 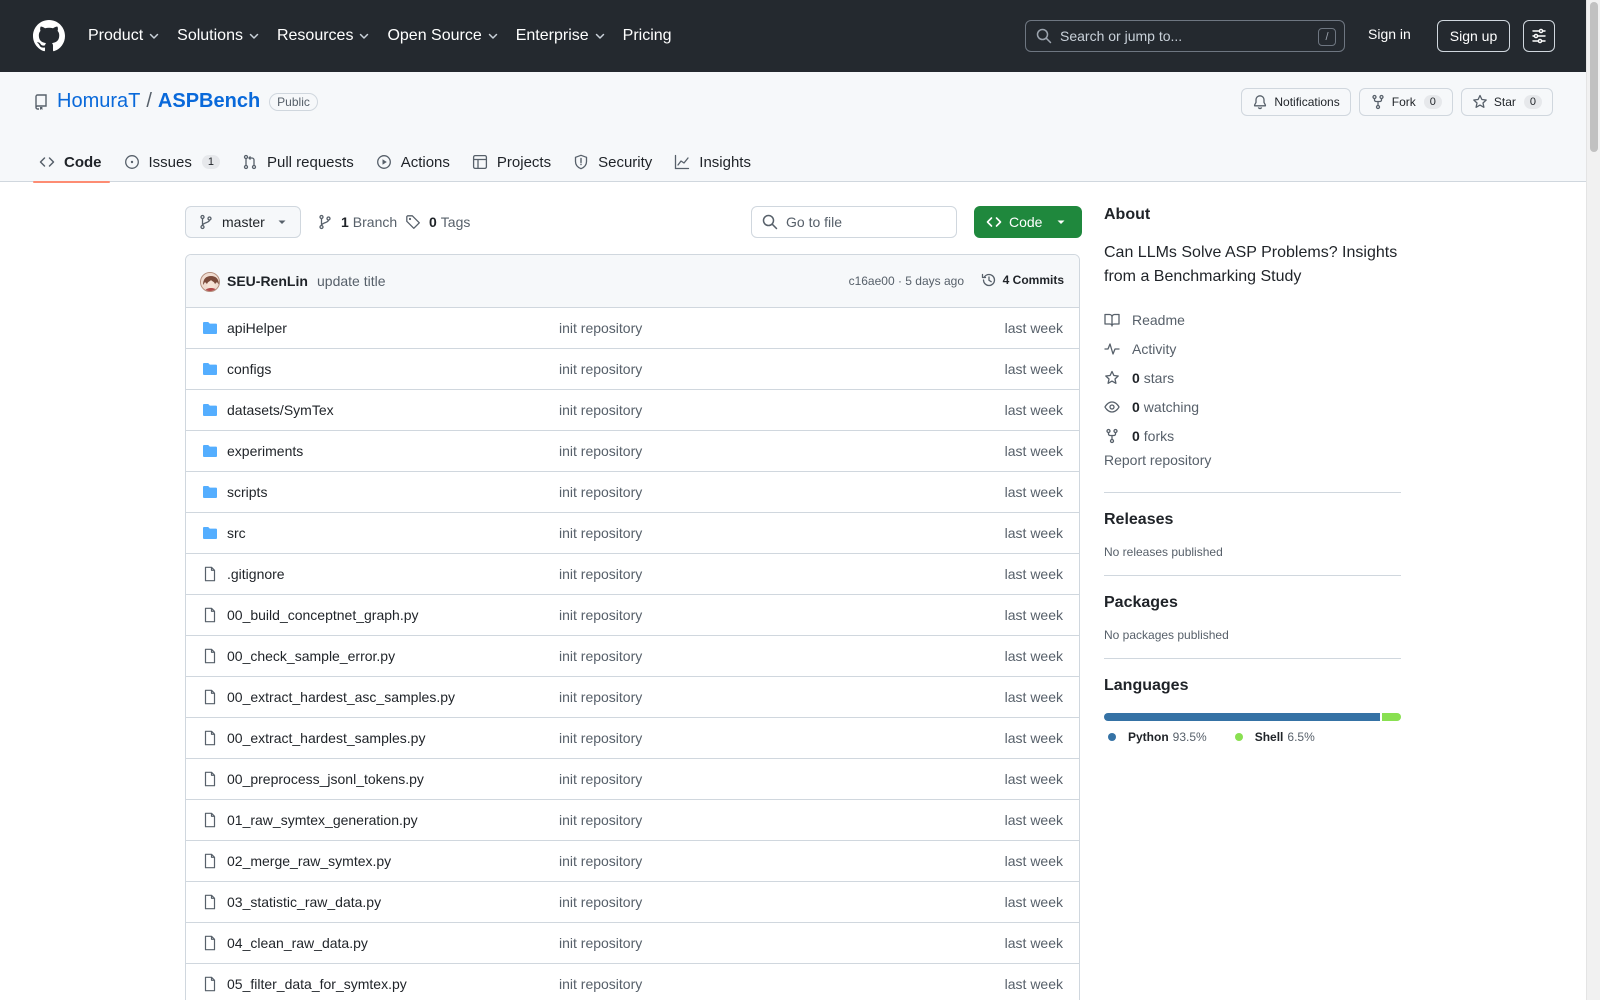 I want to click on file-name-link: 00_build_conceptnet_graph.py, so click(x=323, y=615).